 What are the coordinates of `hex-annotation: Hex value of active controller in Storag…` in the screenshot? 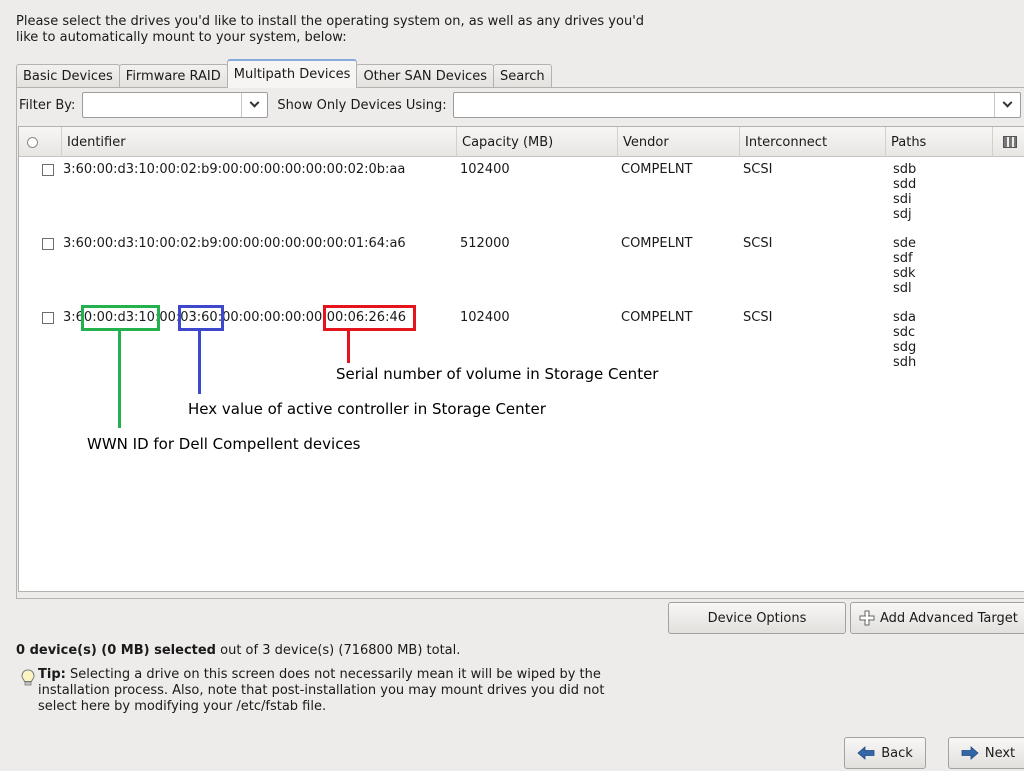 It's located at (367, 409).